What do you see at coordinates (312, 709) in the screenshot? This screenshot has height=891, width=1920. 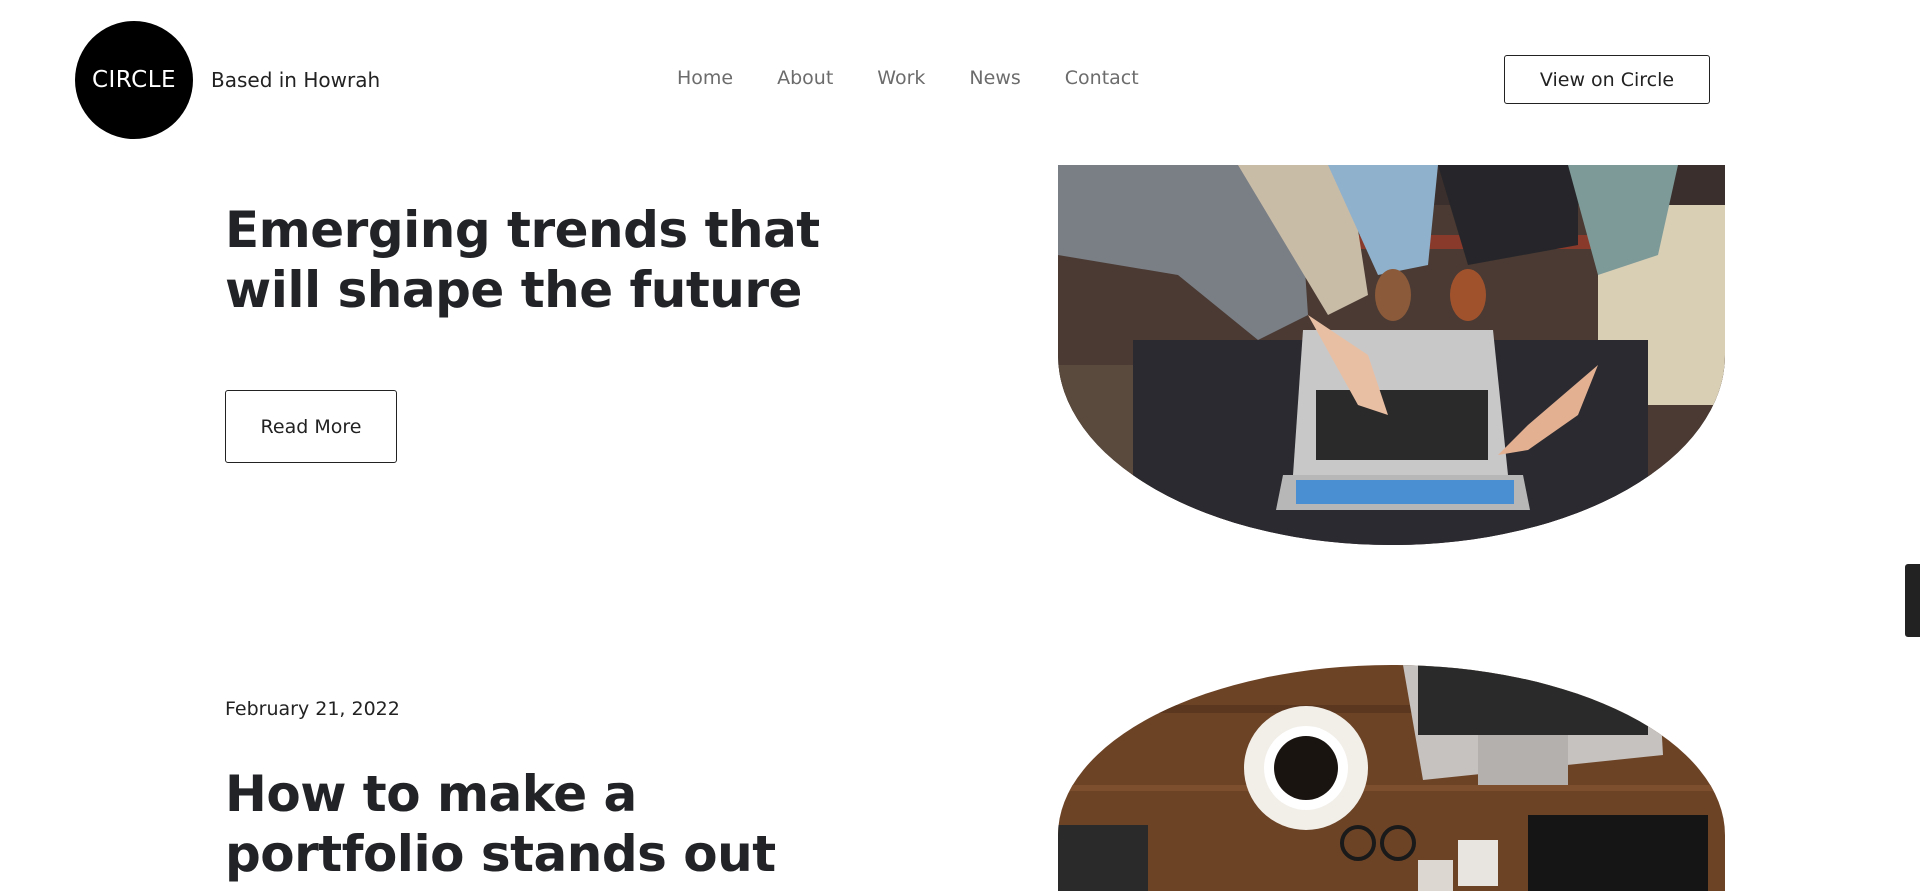 I see `post-date: February 21, 2022` at bounding box center [312, 709].